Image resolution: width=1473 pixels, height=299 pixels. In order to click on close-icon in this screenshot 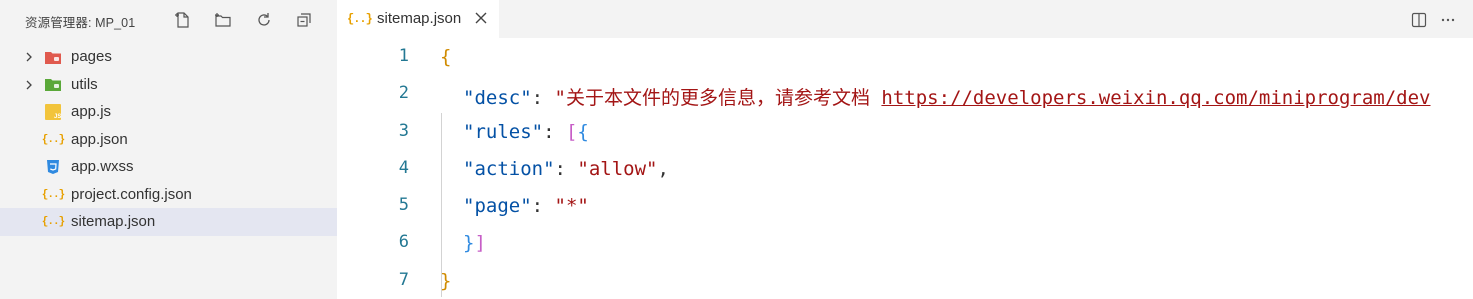, I will do `click(481, 18)`.